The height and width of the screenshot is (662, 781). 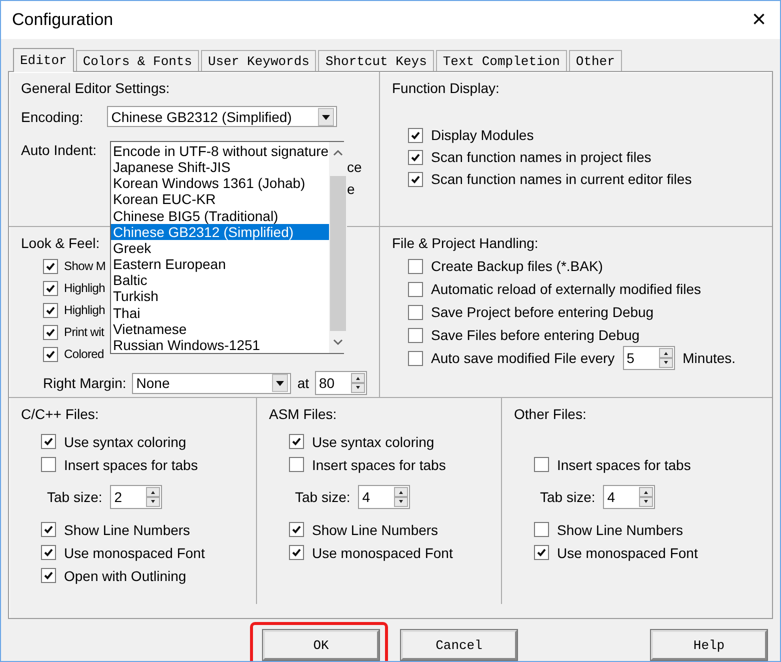 I want to click on dialog-button: Help, so click(x=709, y=645).